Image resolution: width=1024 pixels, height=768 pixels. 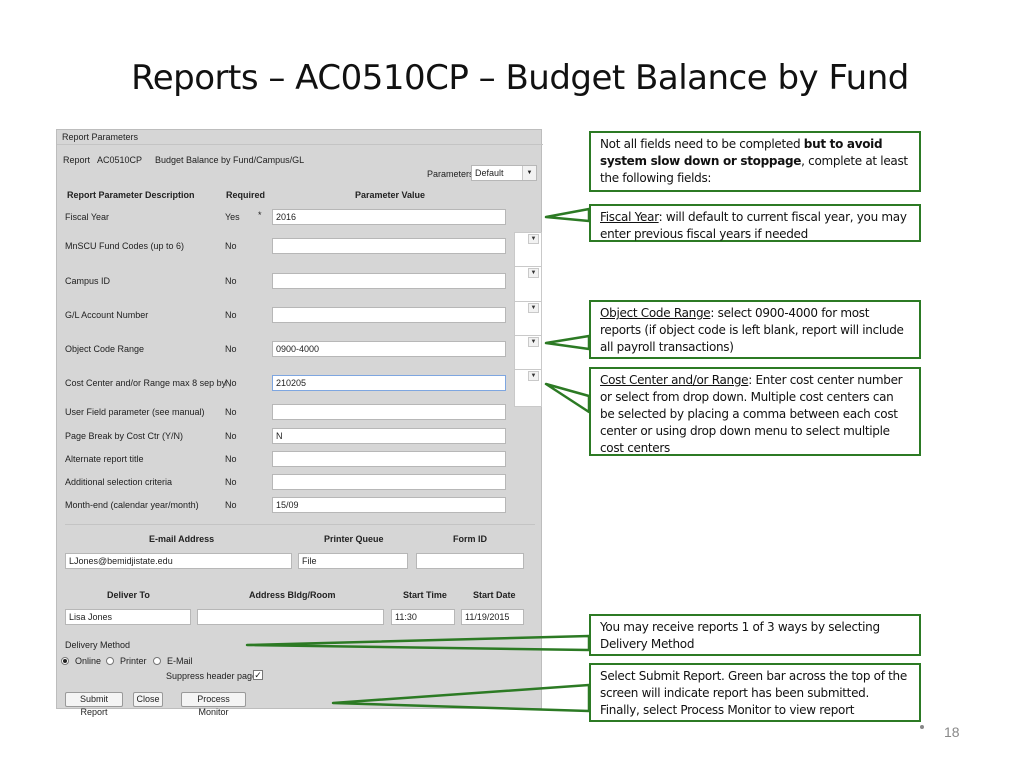 What do you see at coordinates (128, 617) in the screenshot?
I see `deliver-to-input: Lisa Jones` at bounding box center [128, 617].